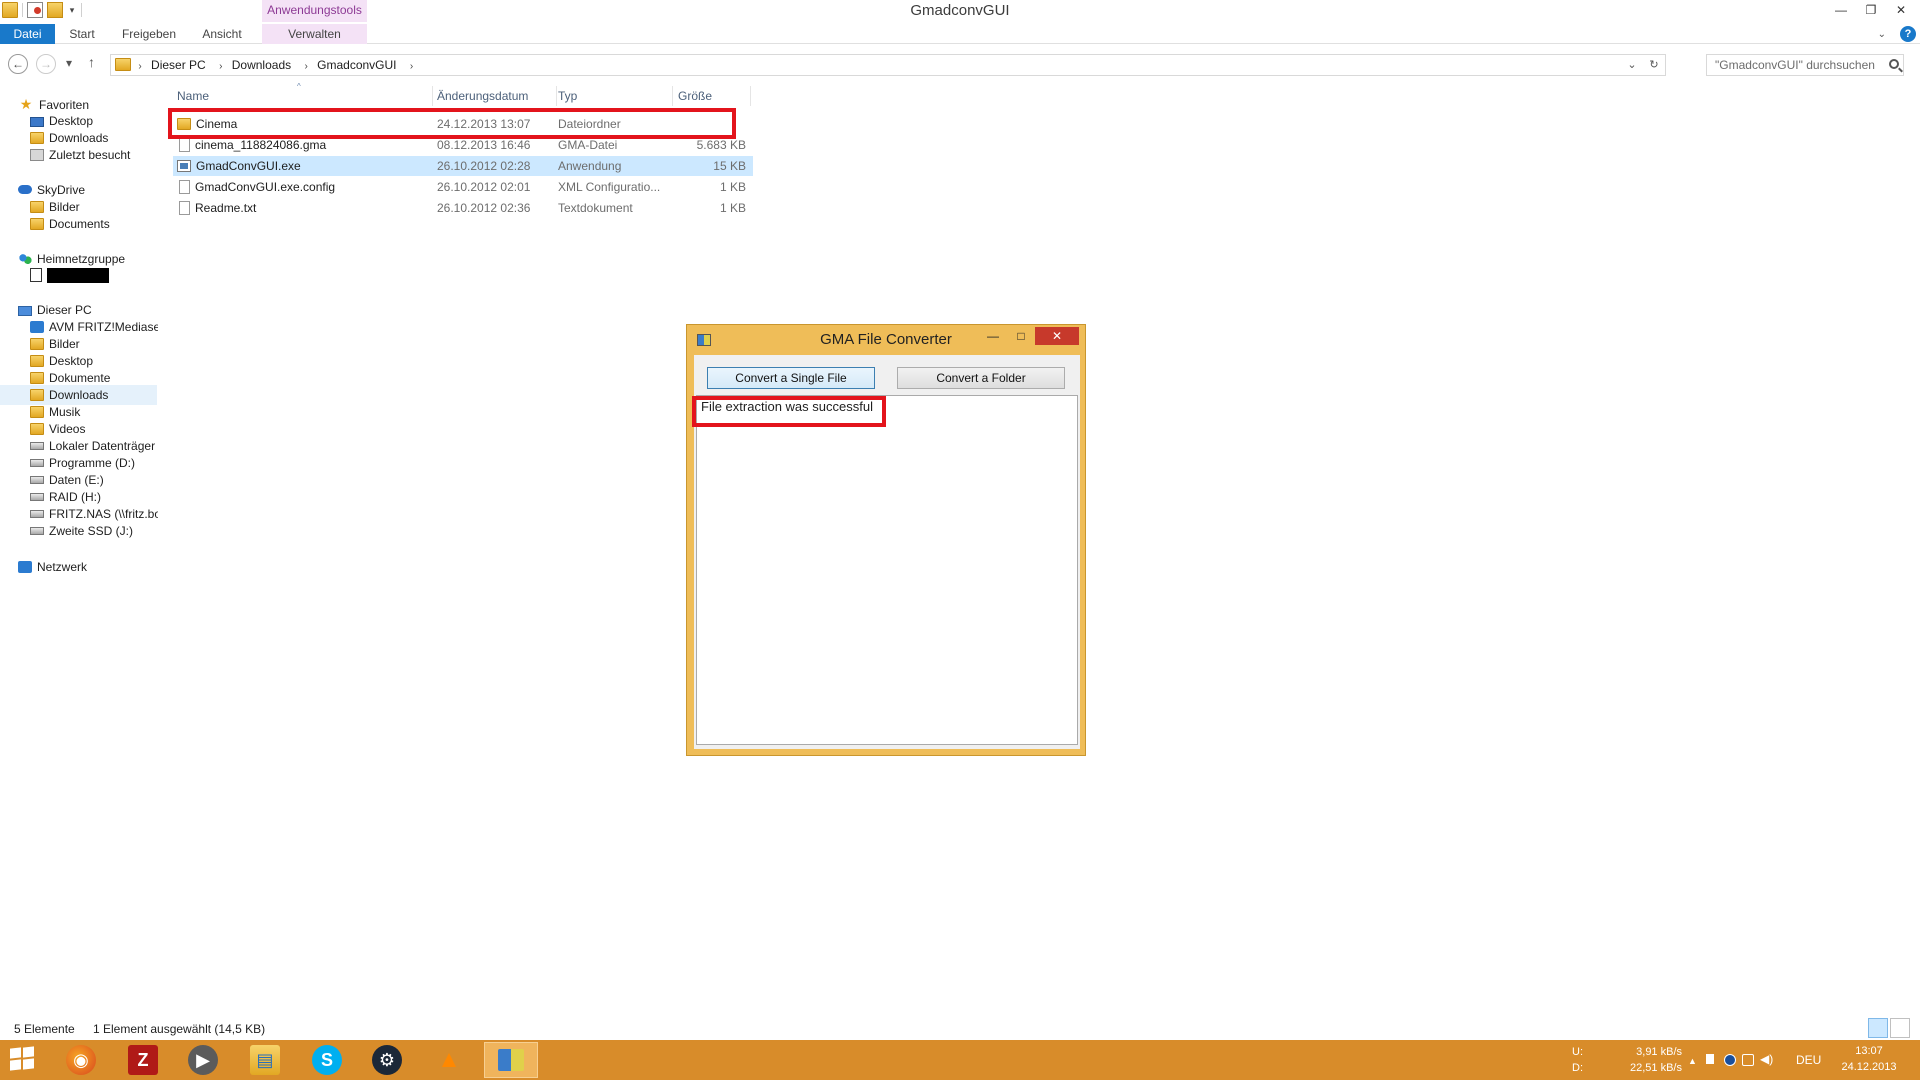 The image size is (1920, 1080). Describe the element at coordinates (732, 187) in the screenshot. I see `file-size: 1 KB` at that location.